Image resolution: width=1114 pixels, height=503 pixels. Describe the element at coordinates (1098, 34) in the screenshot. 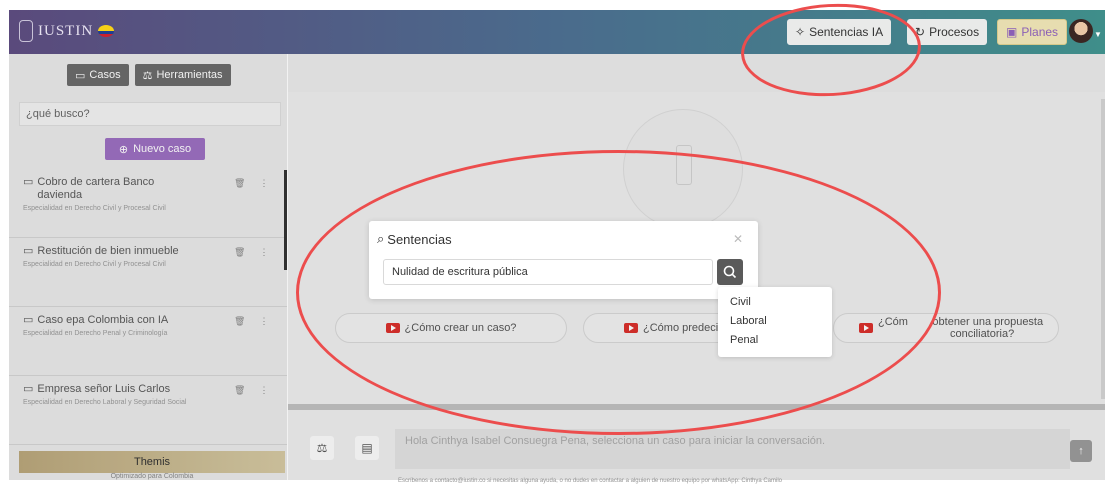

I see `chevron-down-icon: ▼` at that location.